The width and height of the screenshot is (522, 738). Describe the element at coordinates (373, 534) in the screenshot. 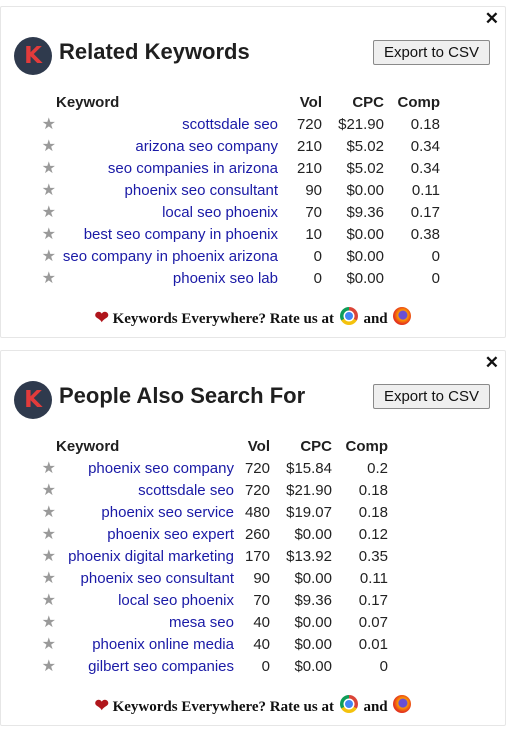

I see `comp-cell: 0.12` at that location.